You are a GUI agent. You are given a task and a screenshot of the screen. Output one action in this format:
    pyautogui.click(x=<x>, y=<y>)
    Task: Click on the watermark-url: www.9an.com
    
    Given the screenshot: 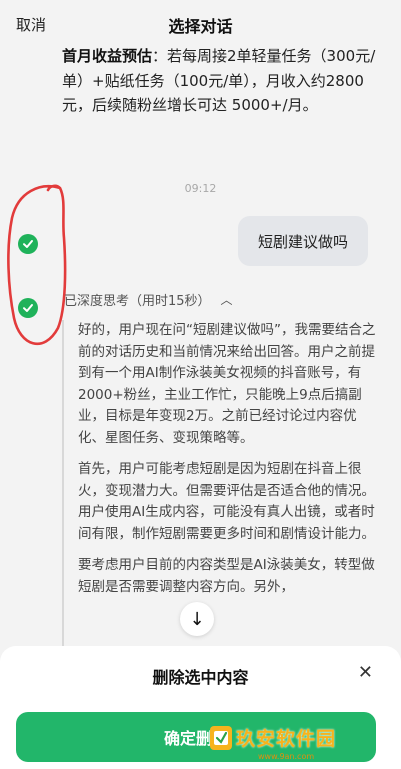 What is the action you would take?
    pyautogui.click(x=286, y=756)
    